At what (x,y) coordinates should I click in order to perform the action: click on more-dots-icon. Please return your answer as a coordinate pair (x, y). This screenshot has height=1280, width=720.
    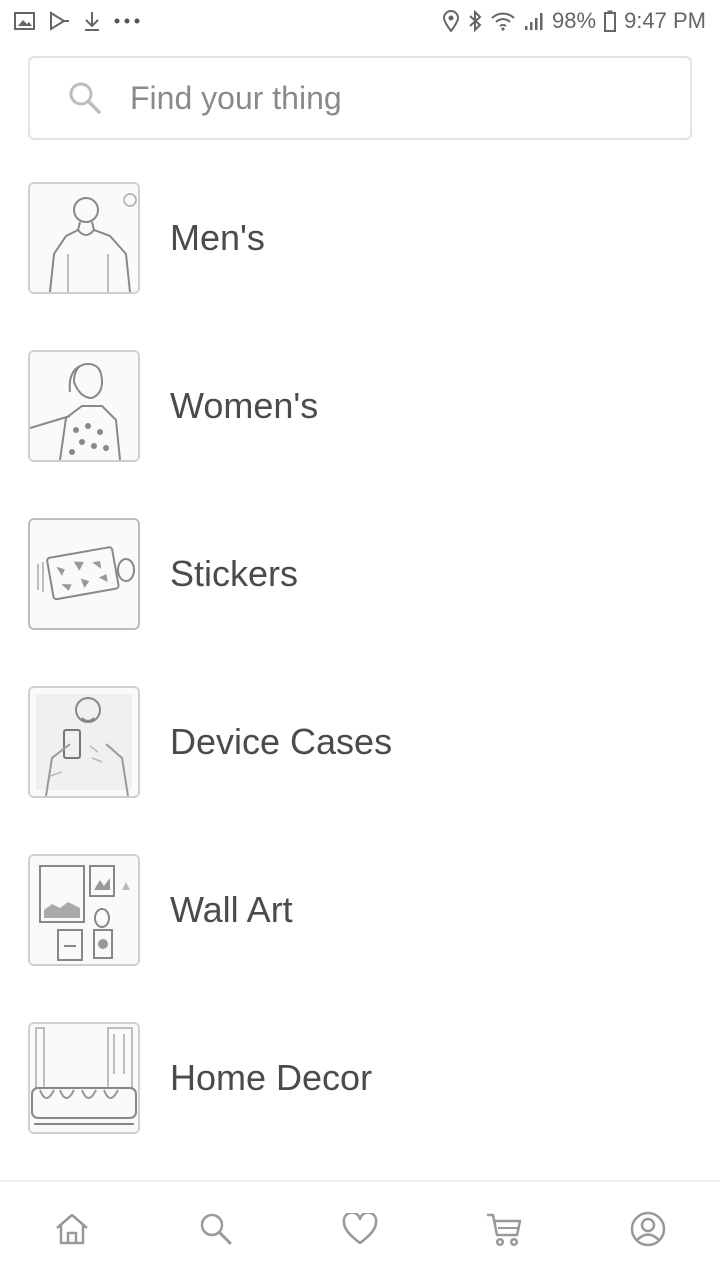
    Looking at the image, I should click on (127, 21).